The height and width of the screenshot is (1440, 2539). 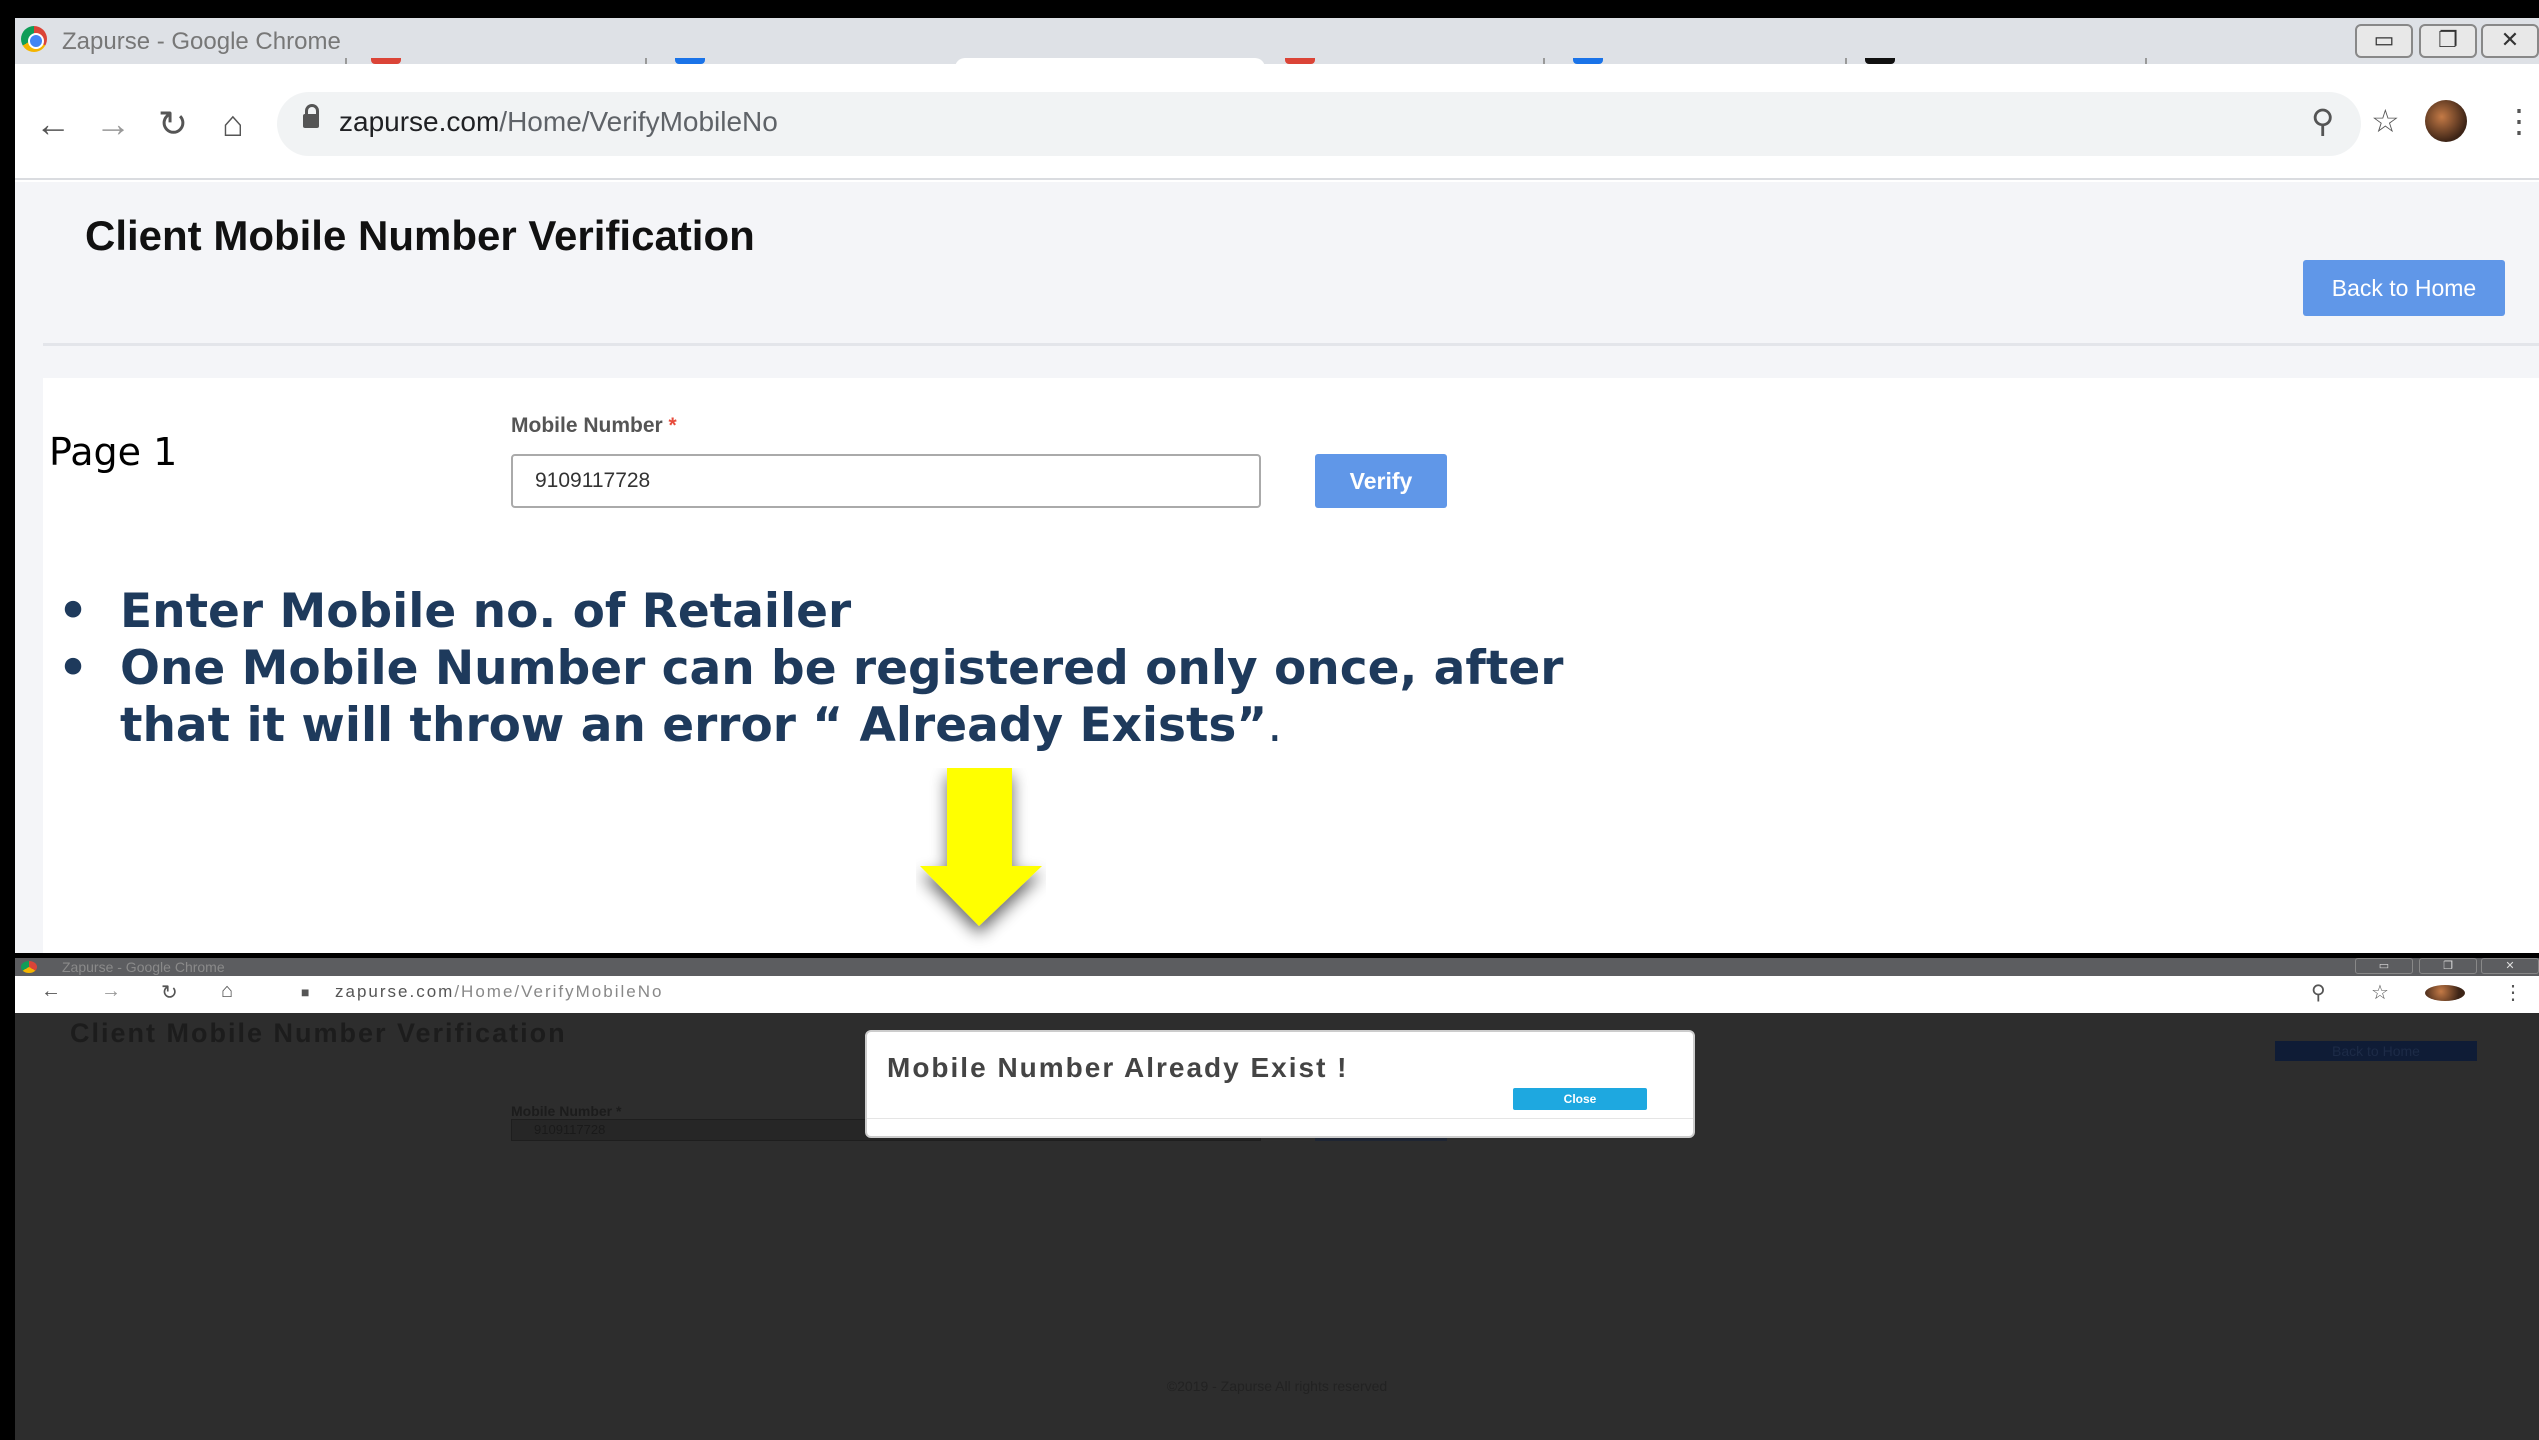 What do you see at coordinates (981, 847) in the screenshot?
I see `down-arrow-icon` at bounding box center [981, 847].